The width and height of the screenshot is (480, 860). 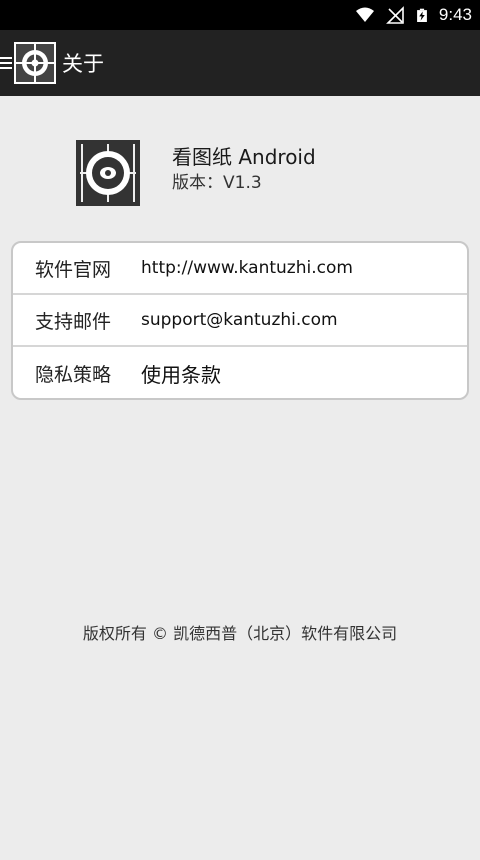 I want to click on website-row: 软件官网 http://www.kantuzhi.com, so click(x=240, y=269).